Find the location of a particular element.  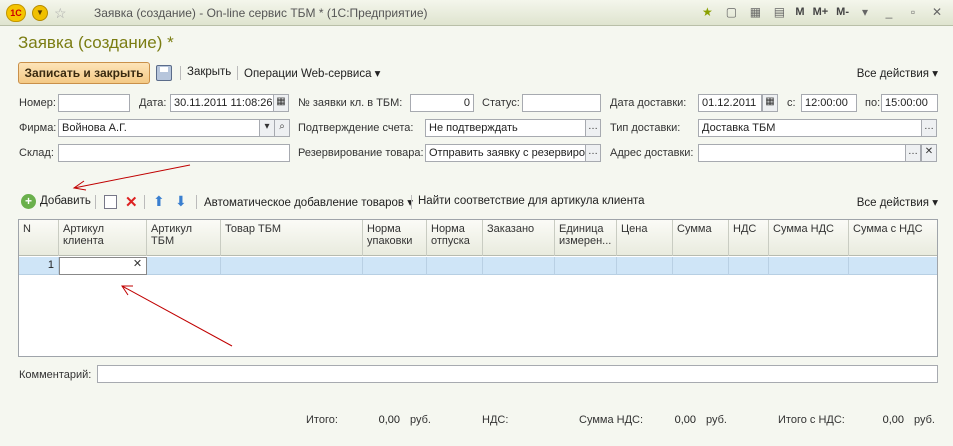

time-from-field: 12:00:00 is located at coordinates (829, 103).